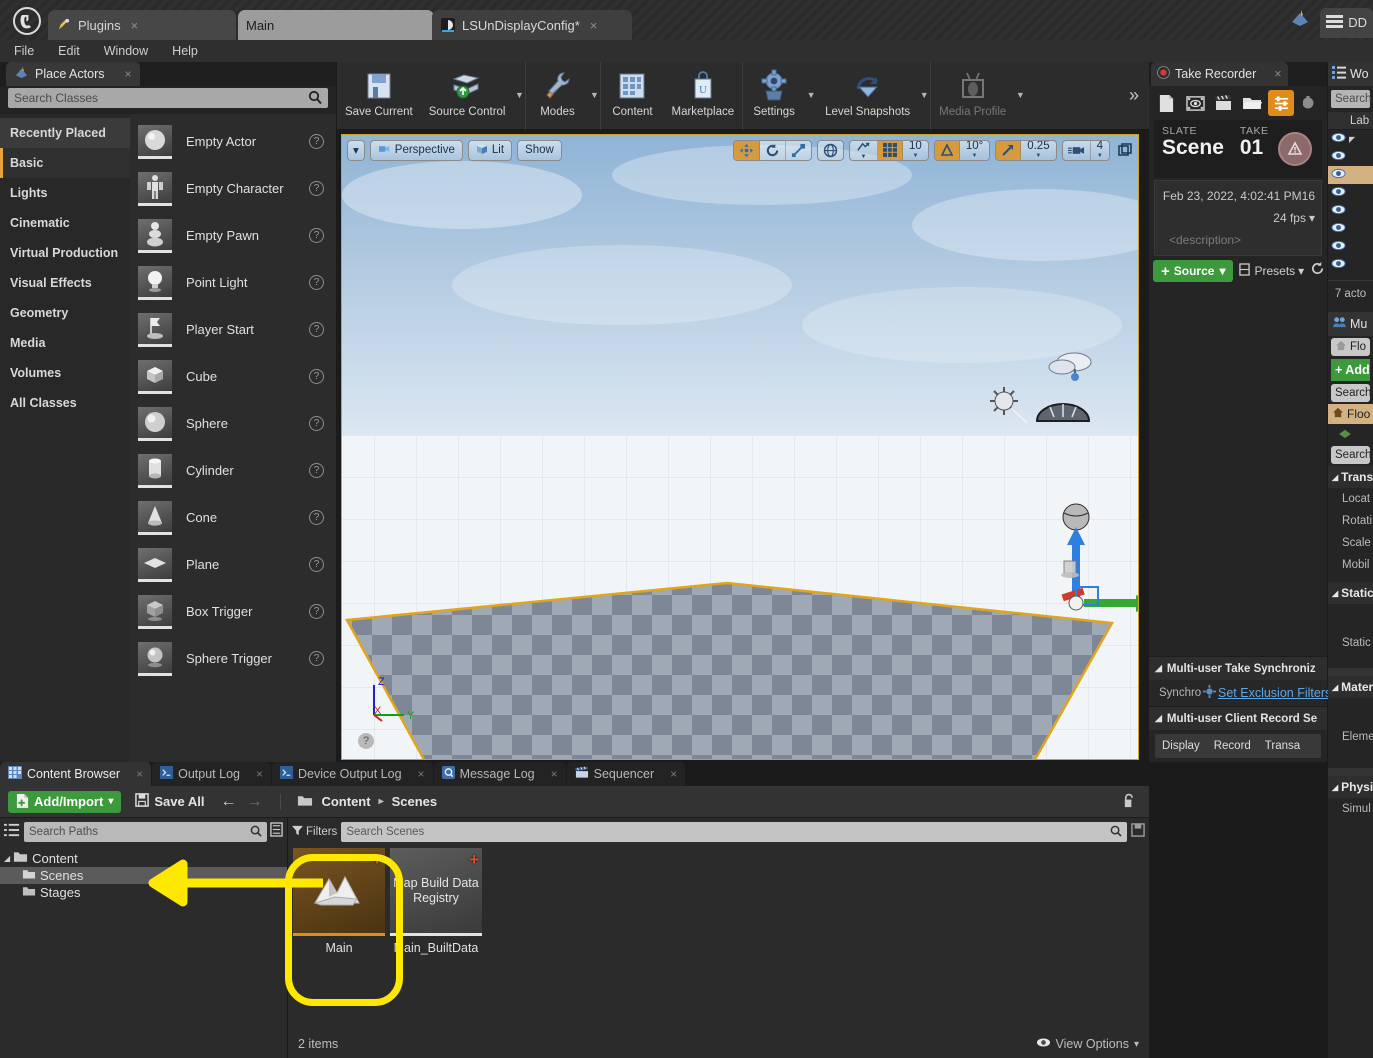 The height and width of the screenshot is (1058, 1373). Describe the element at coordinates (336, 25) in the screenshot. I see `window-tab-main: Main` at that location.